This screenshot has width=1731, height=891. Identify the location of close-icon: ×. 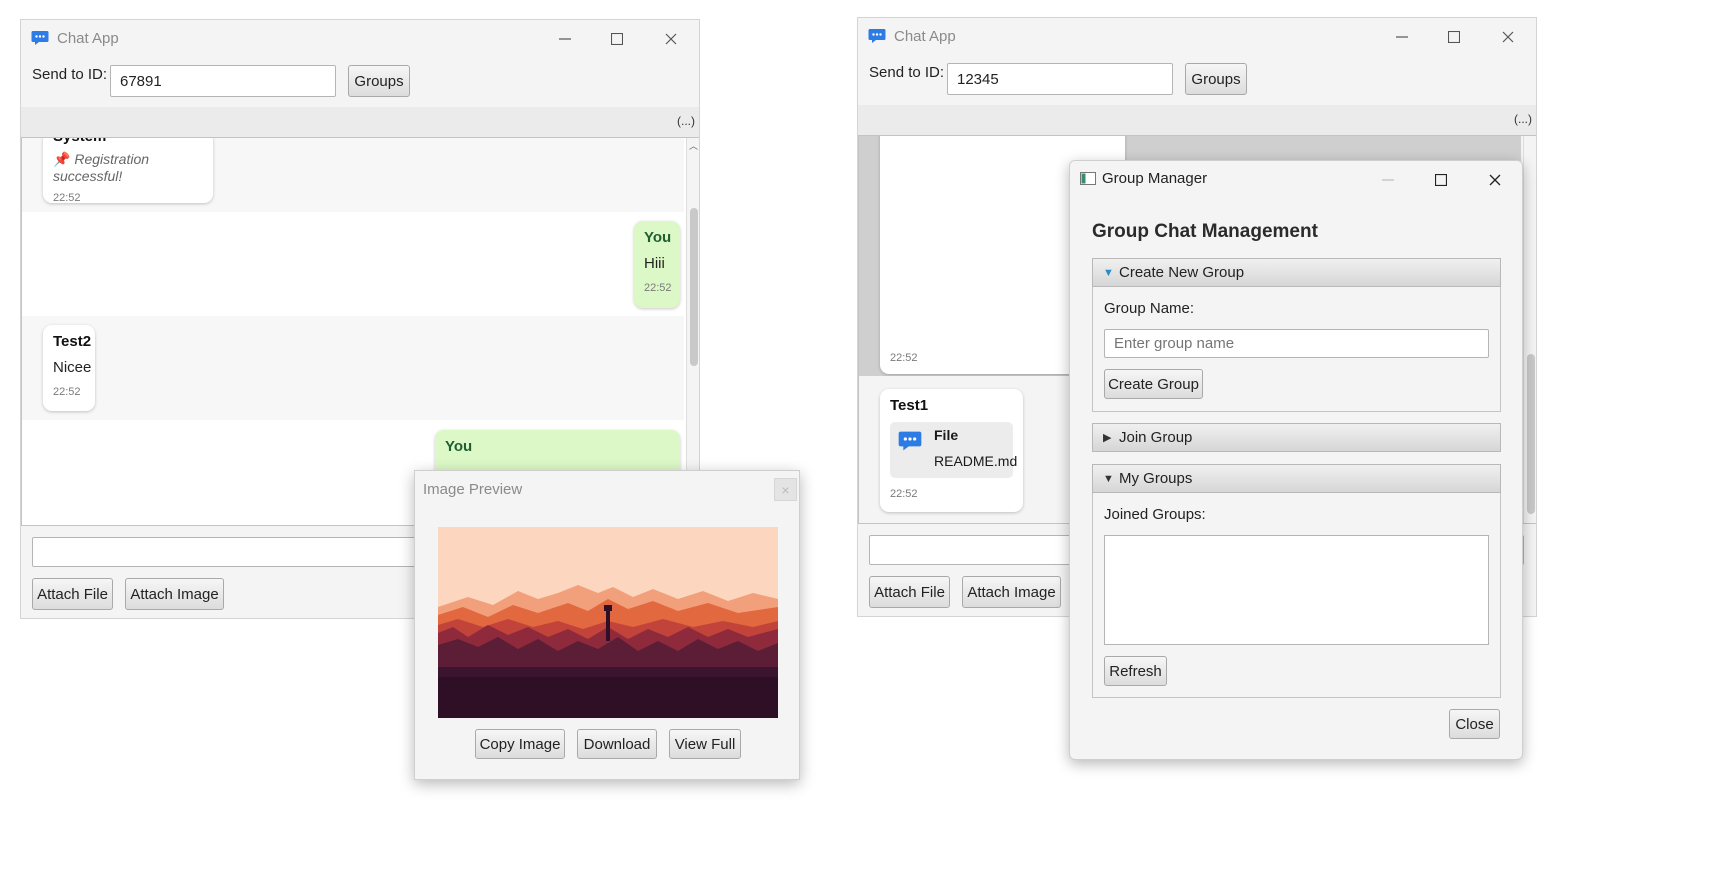
(785, 489).